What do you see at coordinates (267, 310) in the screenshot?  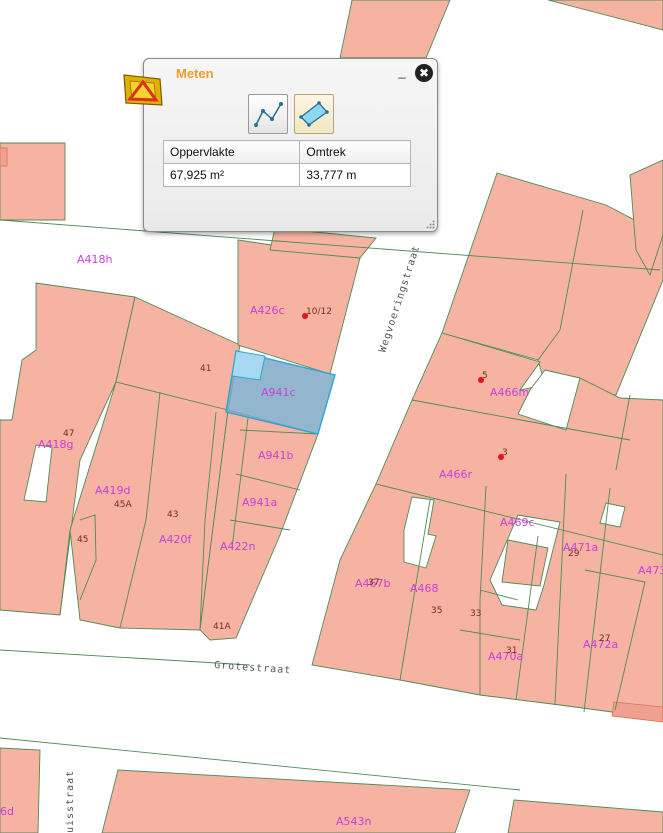 I see `parcel-label: A426c` at bounding box center [267, 310].